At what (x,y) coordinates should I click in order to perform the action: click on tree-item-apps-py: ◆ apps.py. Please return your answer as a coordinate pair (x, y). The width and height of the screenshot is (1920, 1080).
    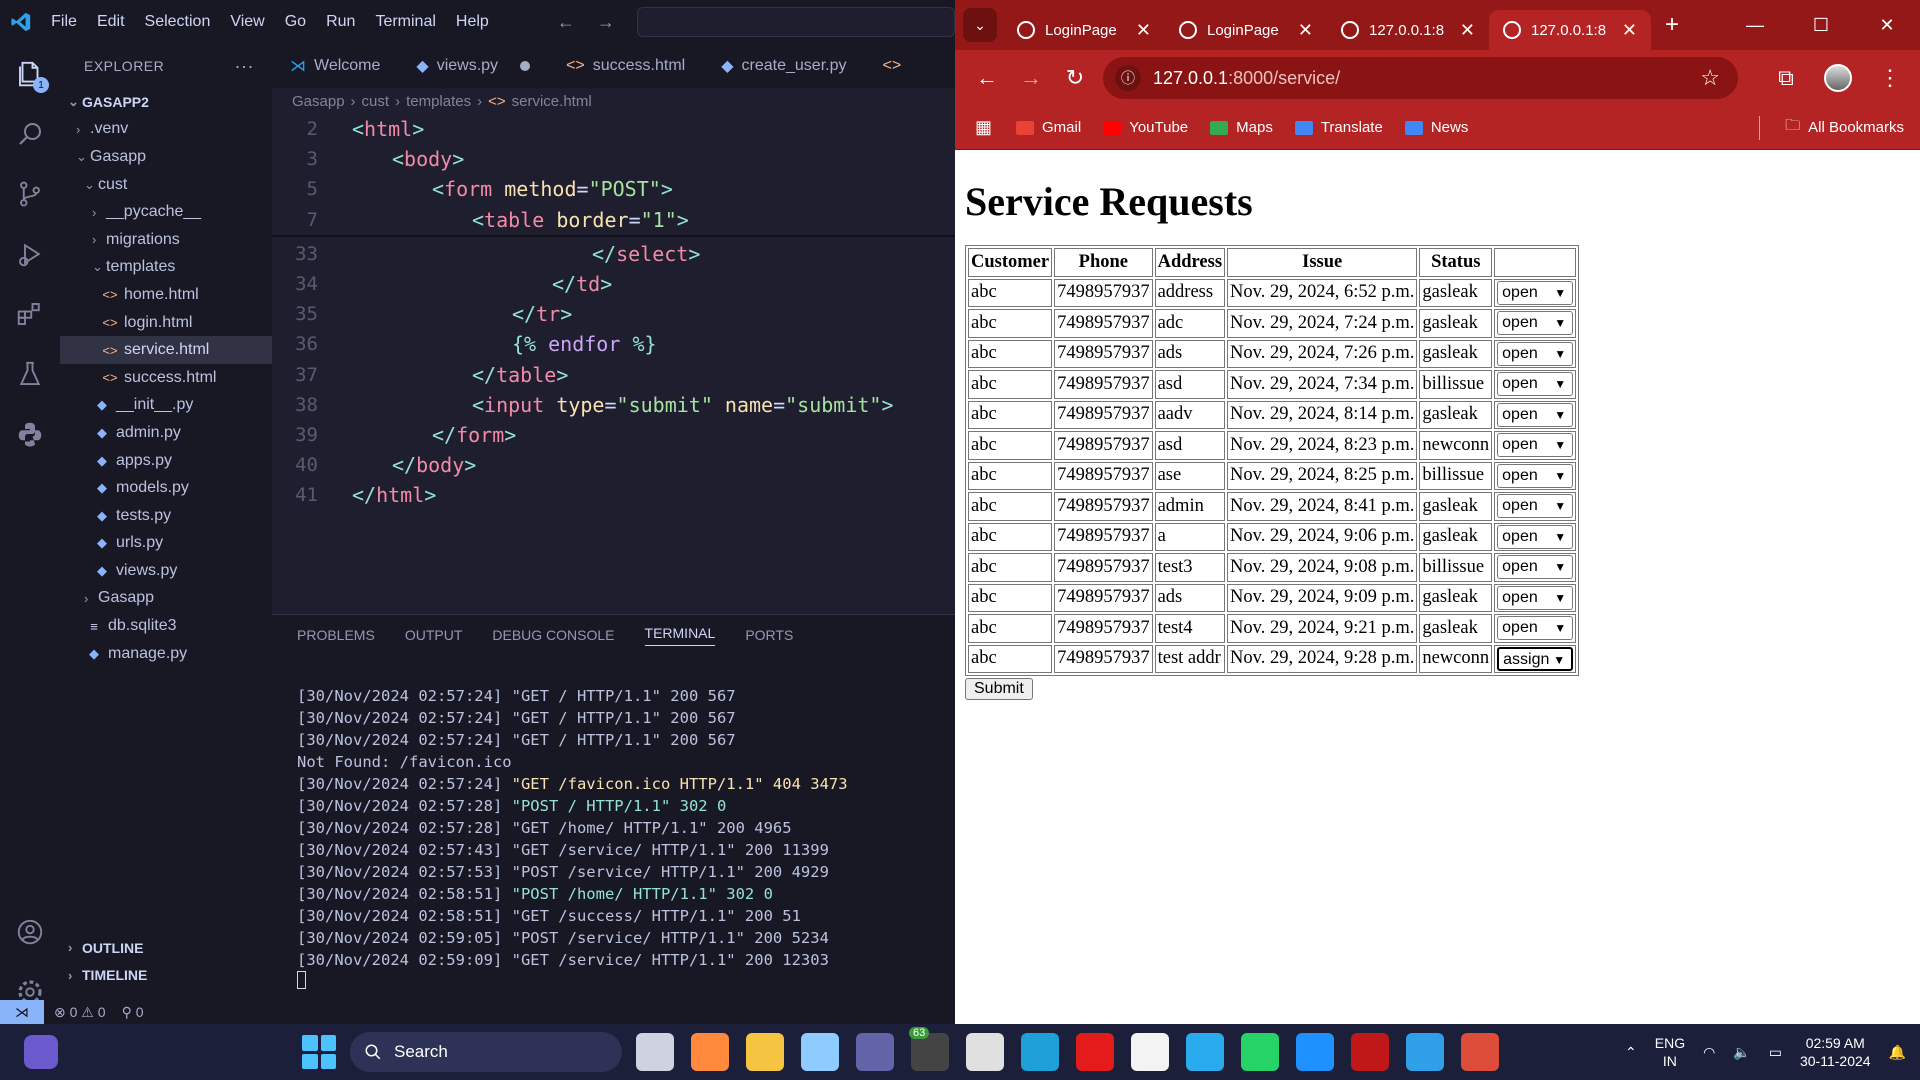
    Looking at the image, I should click on (166, 461).